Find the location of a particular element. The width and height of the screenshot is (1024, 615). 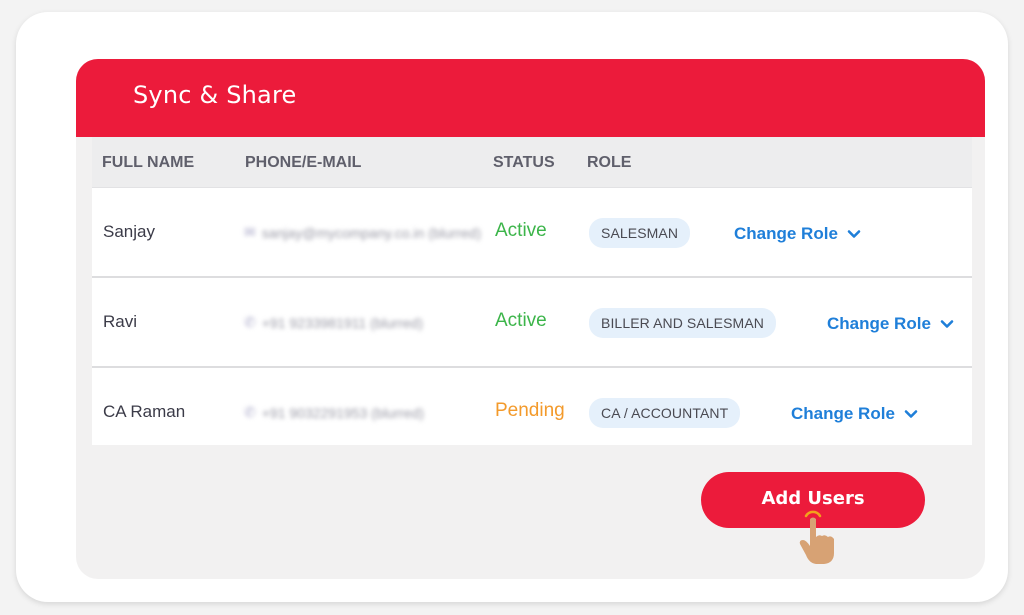

role-badge: BILLER AND SALESMAN is located at coordinates (682, 323).